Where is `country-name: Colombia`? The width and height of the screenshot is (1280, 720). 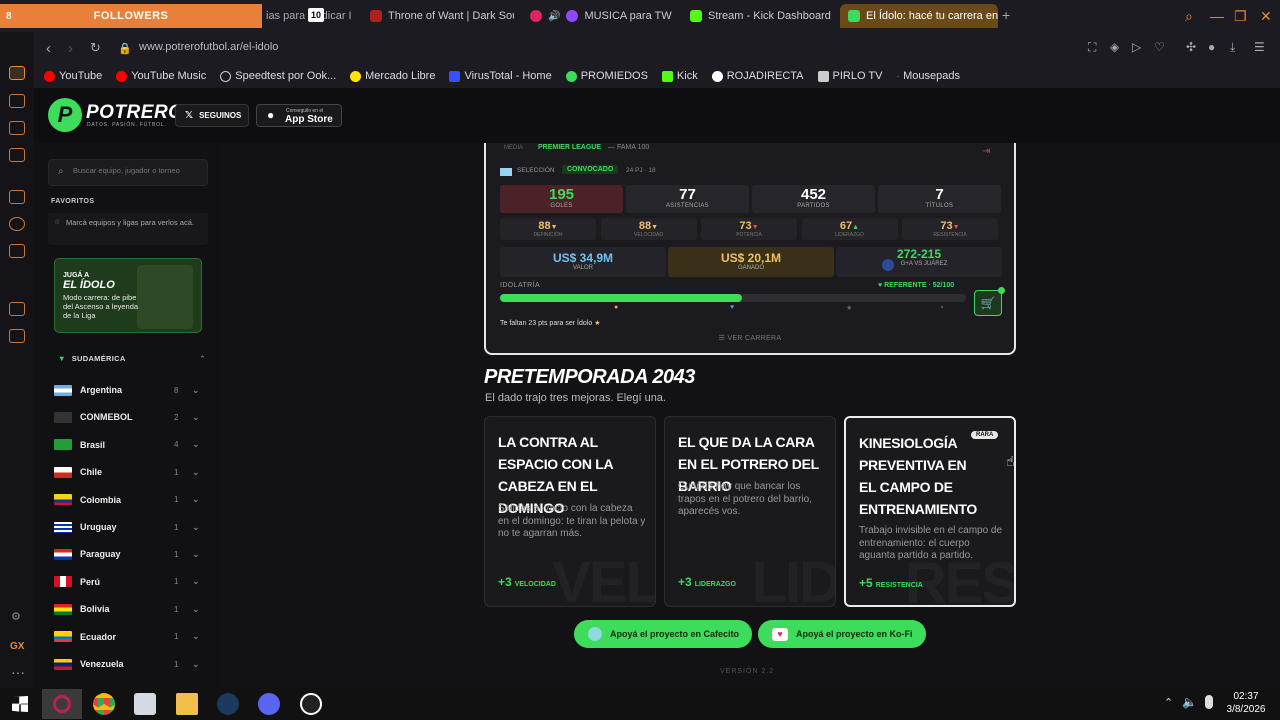 country-name: Colombia is located at coordinates (101, 499).